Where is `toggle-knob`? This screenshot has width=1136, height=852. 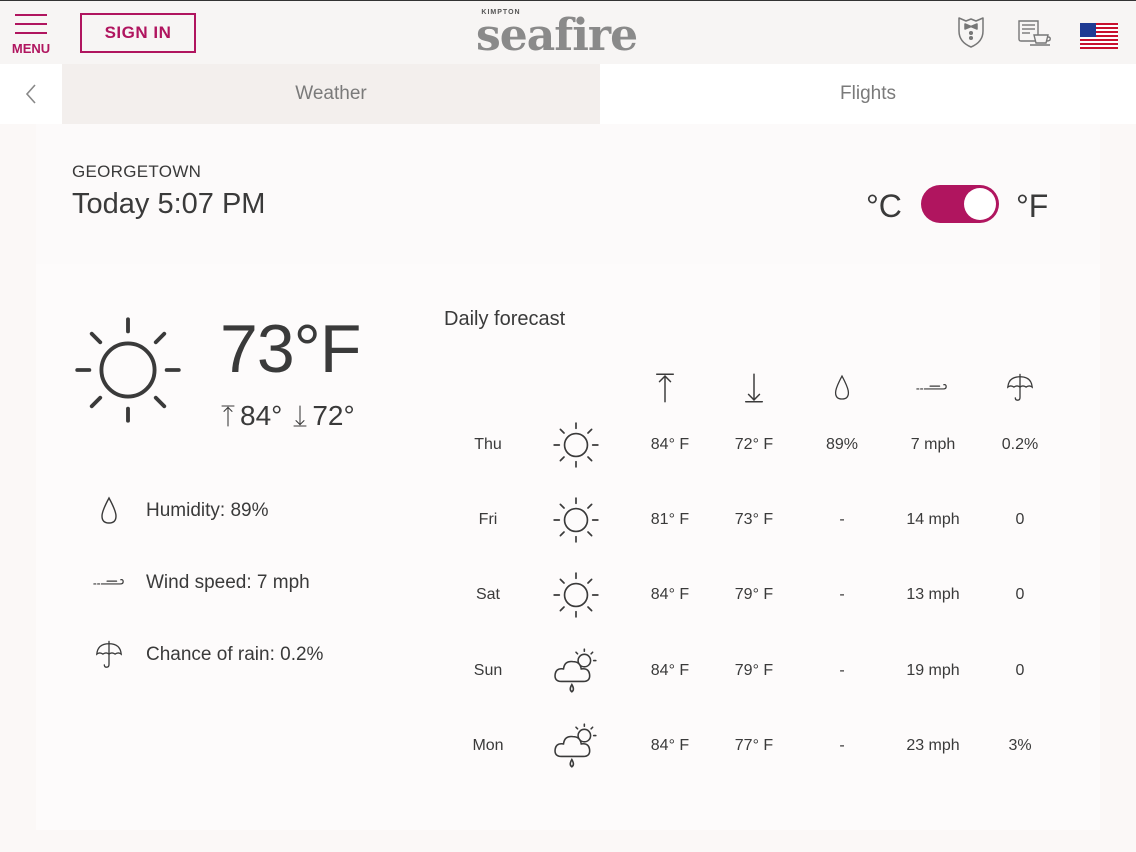
toggle-knob is located at coordinates (980, 204).